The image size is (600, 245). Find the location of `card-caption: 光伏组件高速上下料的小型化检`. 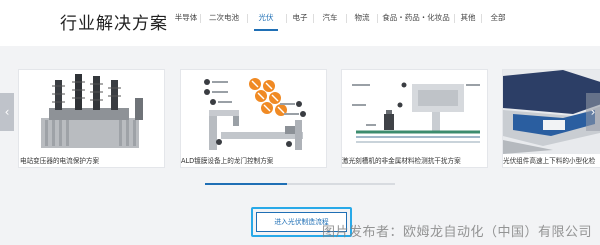

card-caption: 光伏组件高速上下料的小型化检 is located at coordinates (549, 161).